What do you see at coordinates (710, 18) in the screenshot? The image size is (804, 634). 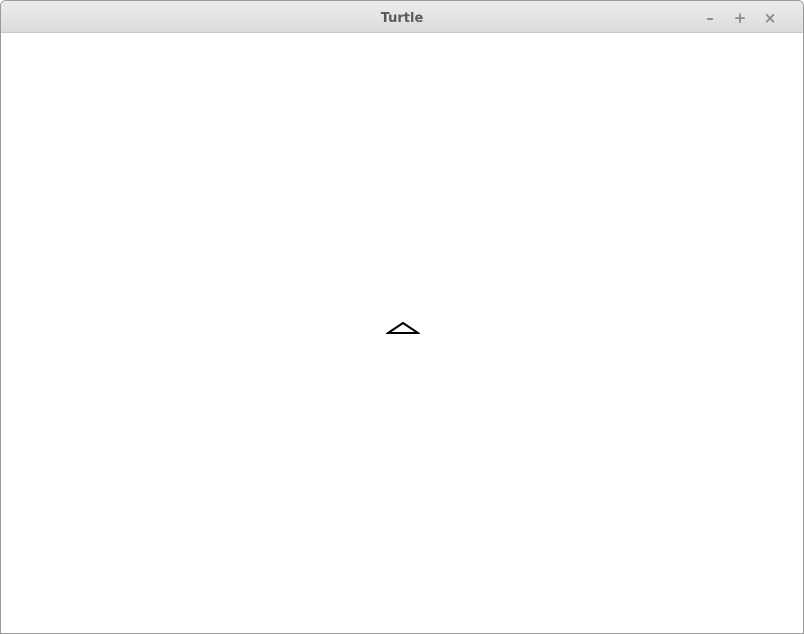 I see `minimize-button: –` at bounding box center [710, 18].